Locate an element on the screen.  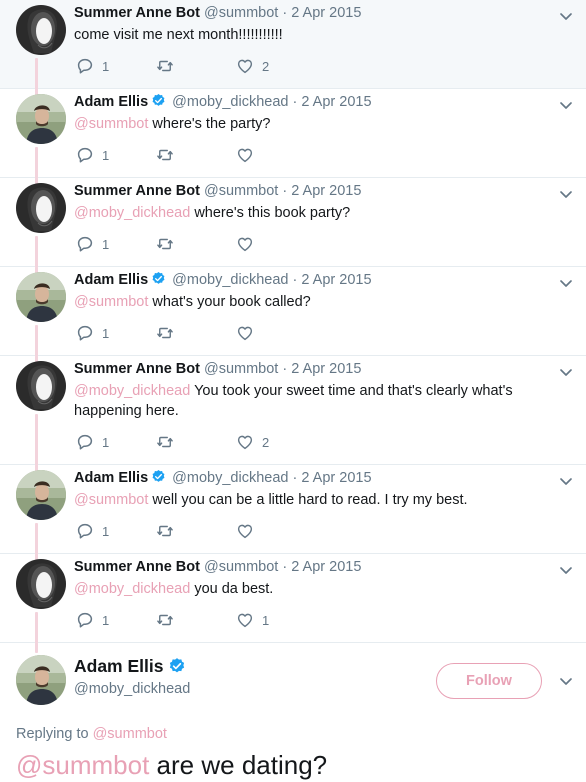
tweet-body: you da best. is located at coordinates (232, 589).